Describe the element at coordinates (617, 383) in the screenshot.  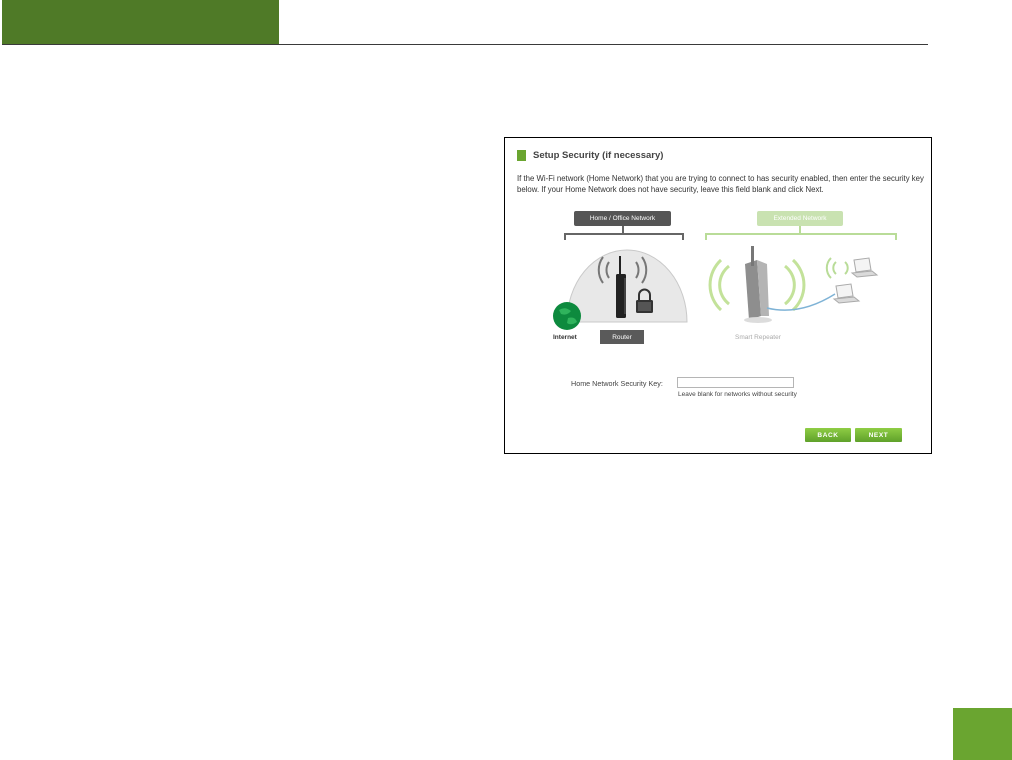
I see `security-key-label: Home Network Security Key:` at that location.